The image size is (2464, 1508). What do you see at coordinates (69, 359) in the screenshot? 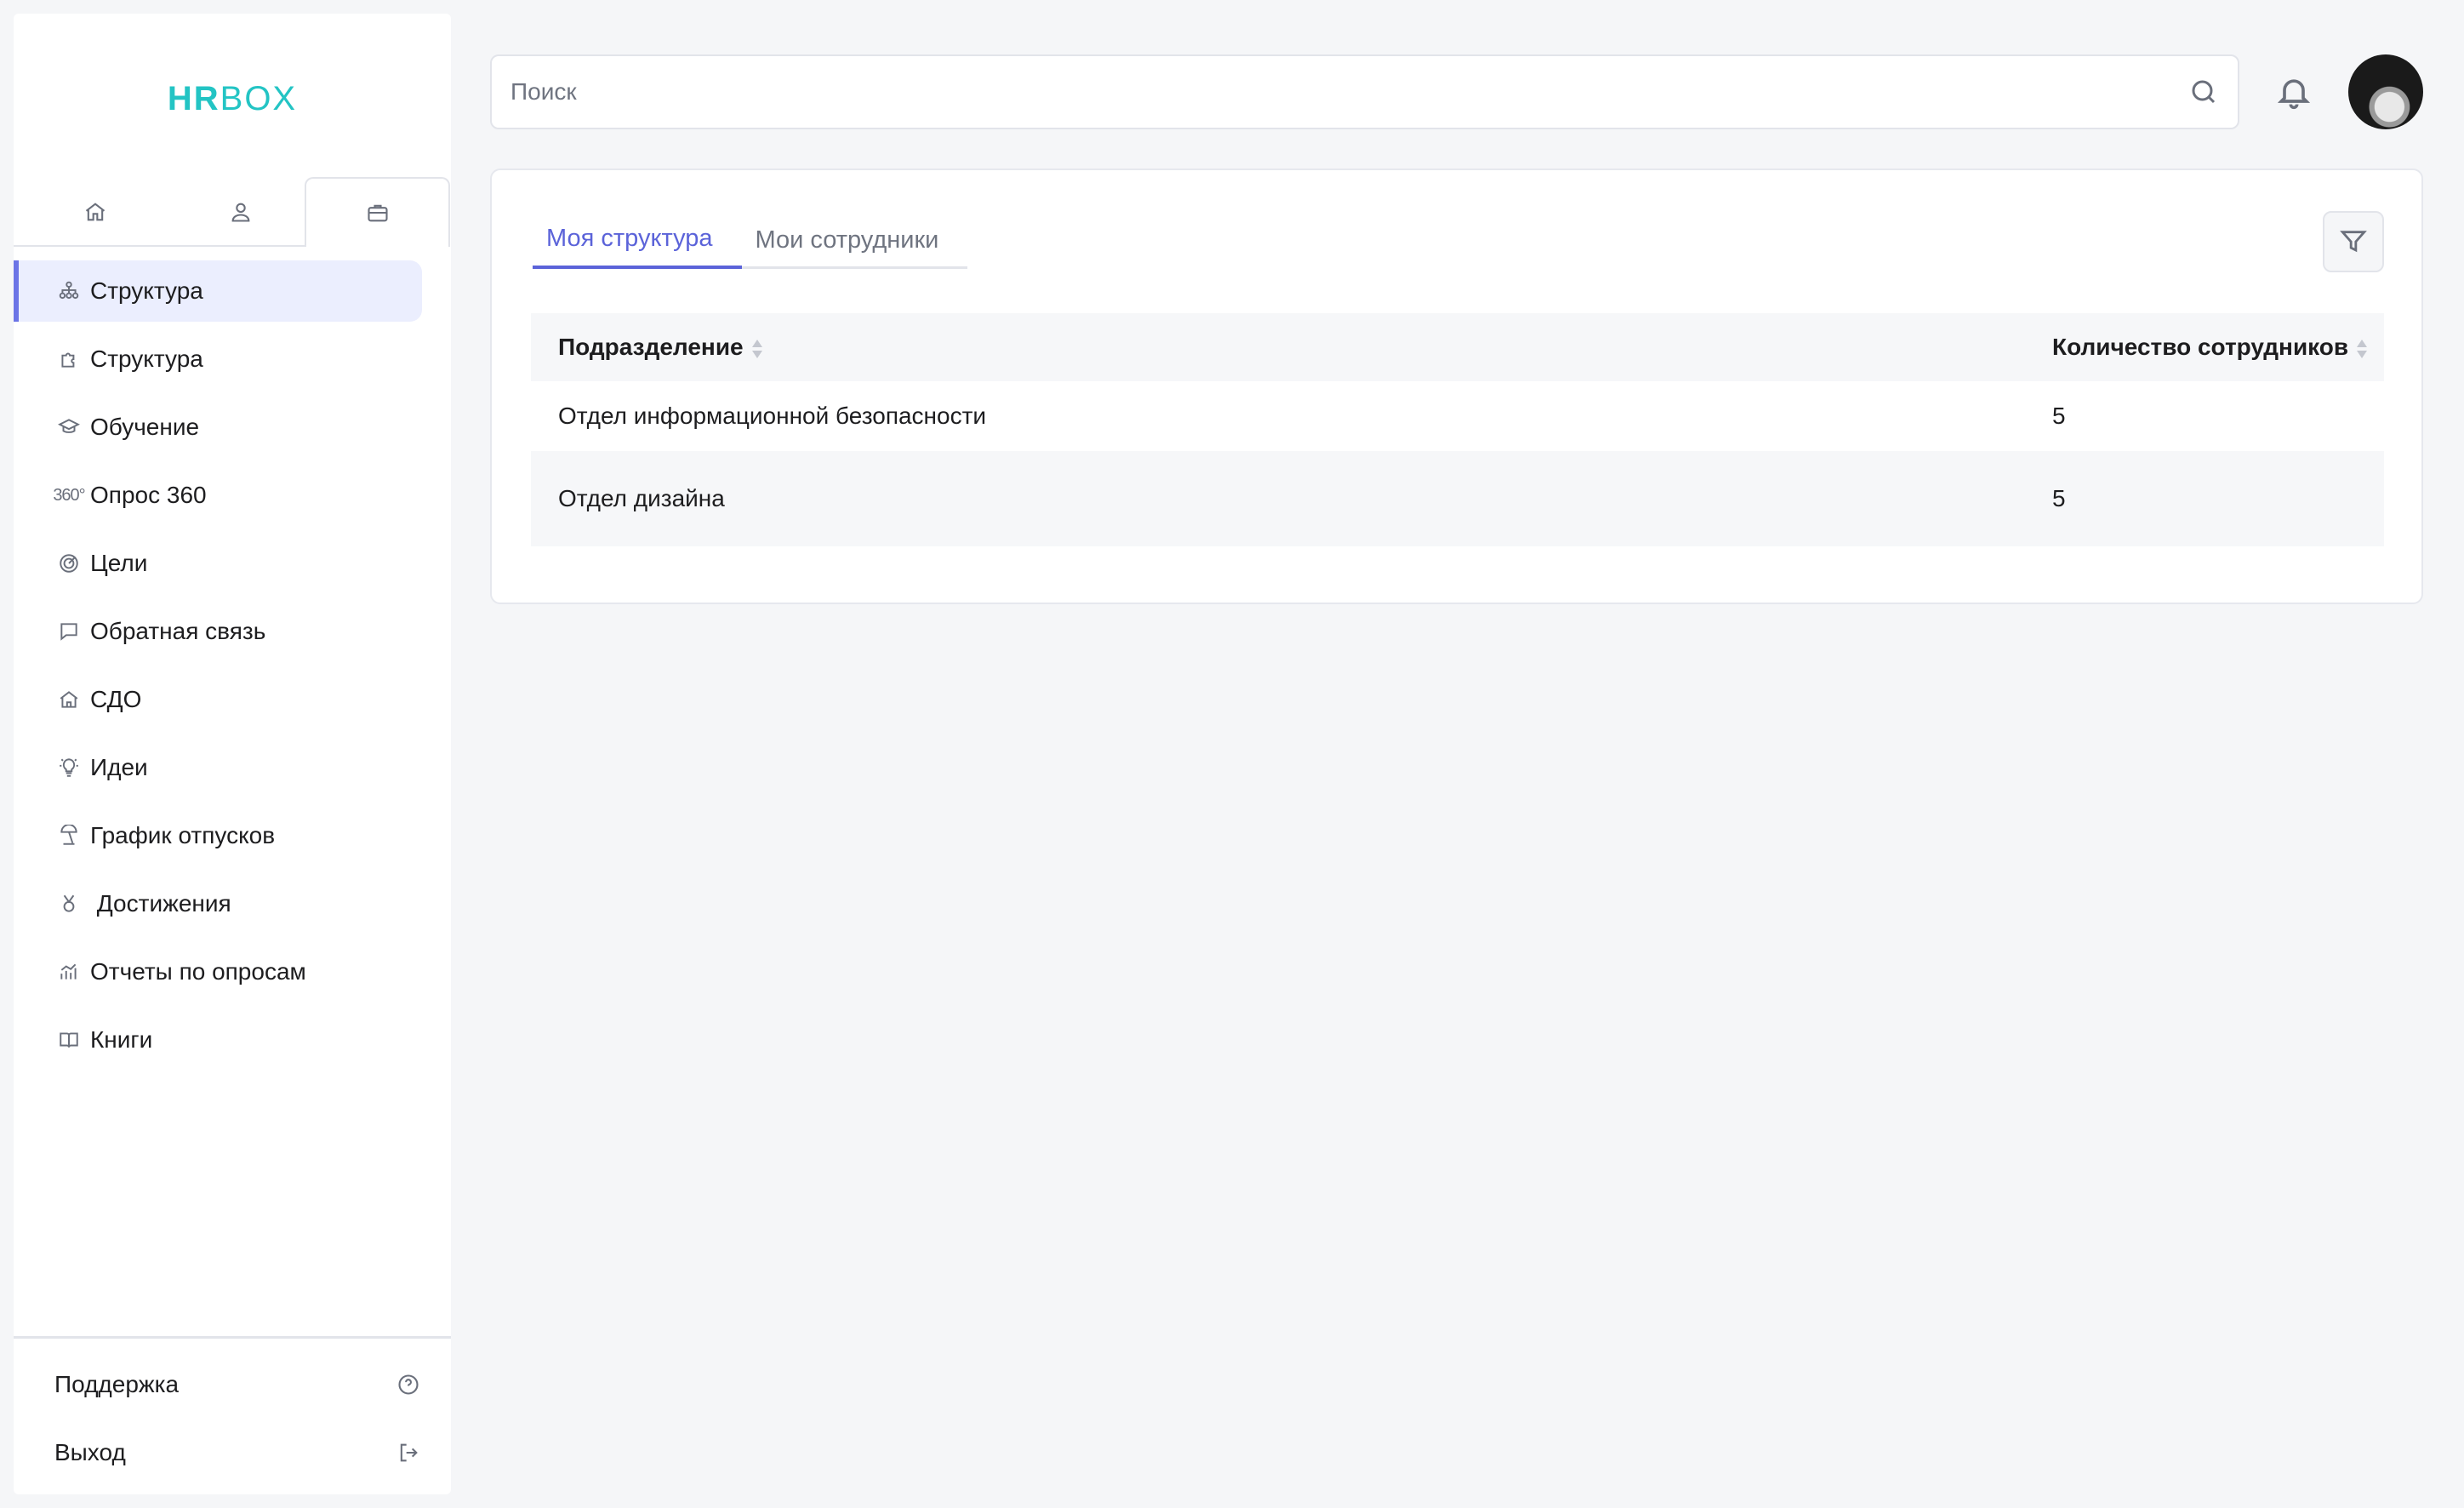
I see `puzzle-icon` at bounding box center [69, 359].